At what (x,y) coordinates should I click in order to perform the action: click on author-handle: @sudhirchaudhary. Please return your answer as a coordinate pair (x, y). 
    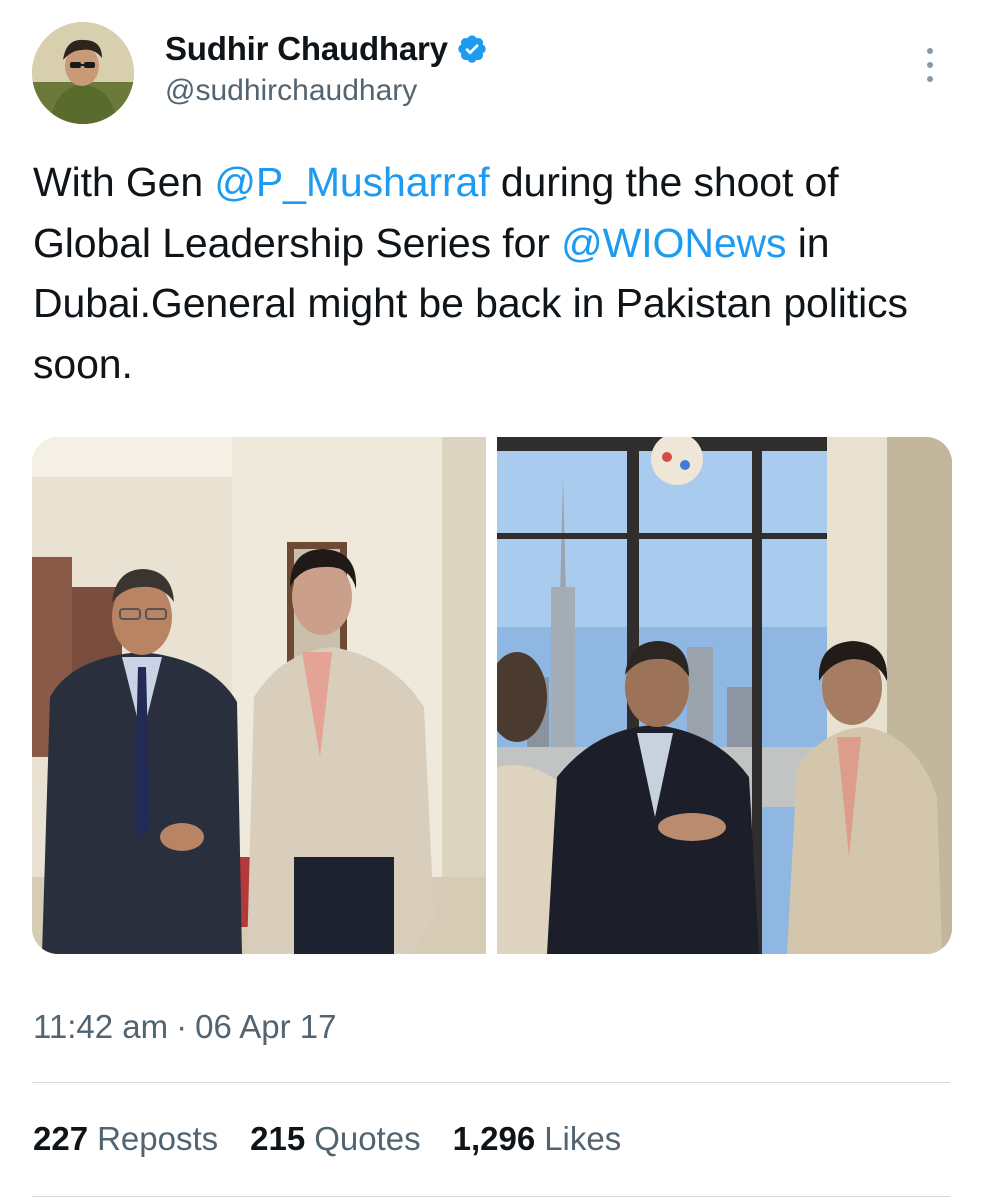
    Looking at the image, I should click on (291, 91).